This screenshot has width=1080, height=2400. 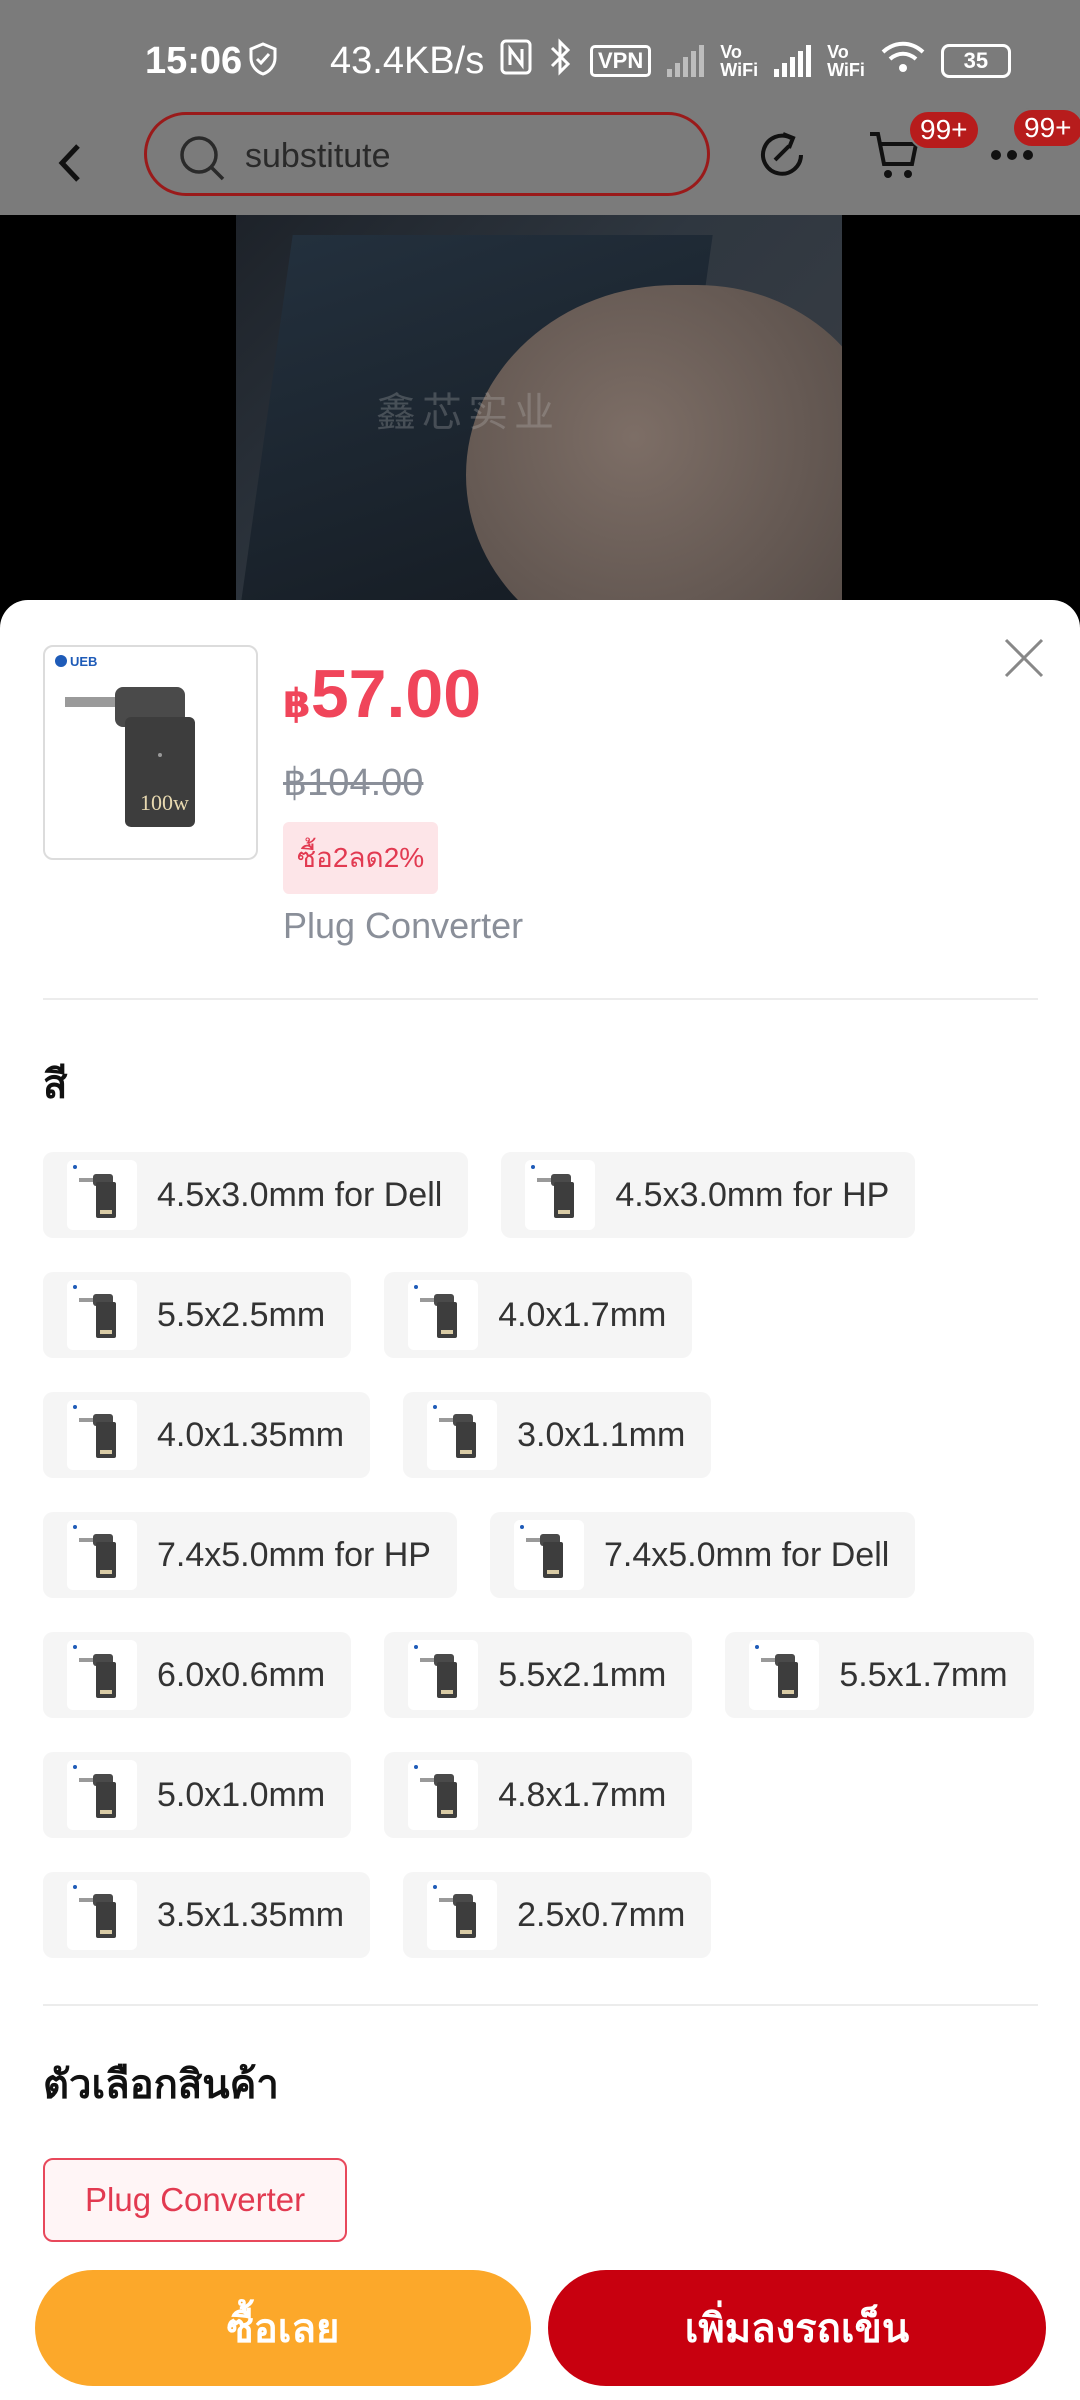 What do you see at coordinates (164, 802) in the screenshot?
I see `thumb-power: 100w` at bounding box center [164, 802].